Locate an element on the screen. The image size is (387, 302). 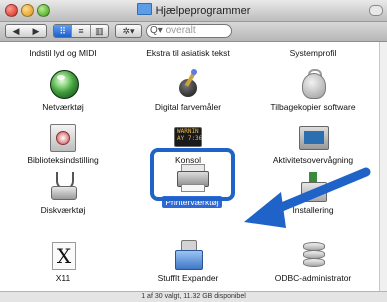
vertical-scrollbar is located at coordinates (383, 166).